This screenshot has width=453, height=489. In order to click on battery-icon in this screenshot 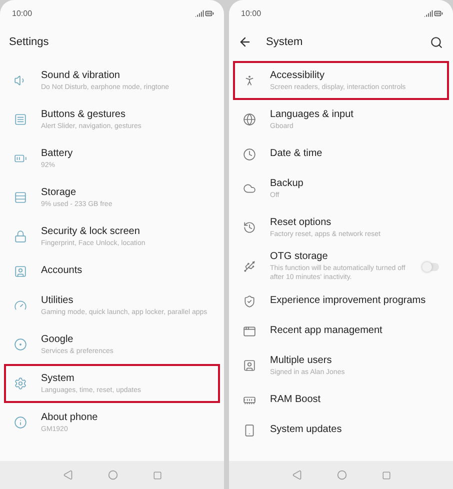, I will do `click(20, 158)`.